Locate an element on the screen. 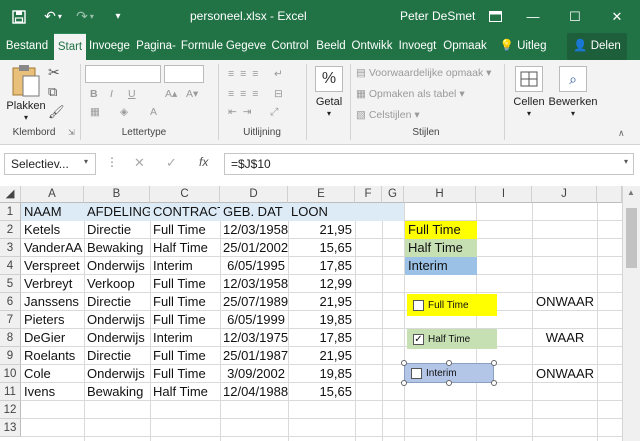 This screenshot has height=441, width=640. table-cell: Verspreet is located at coordinates (52, 266).